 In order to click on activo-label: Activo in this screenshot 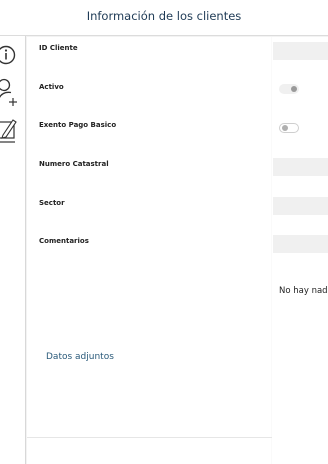, I will do `click(51, 87)`.